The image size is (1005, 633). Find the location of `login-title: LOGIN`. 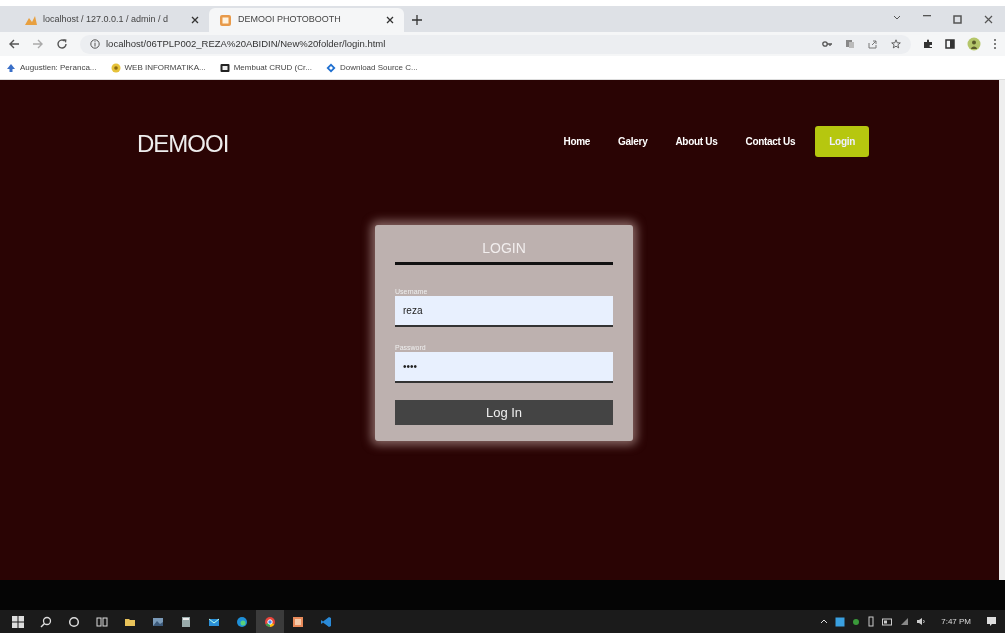

login-title: LOGIN is located at coordinates (504, 251).